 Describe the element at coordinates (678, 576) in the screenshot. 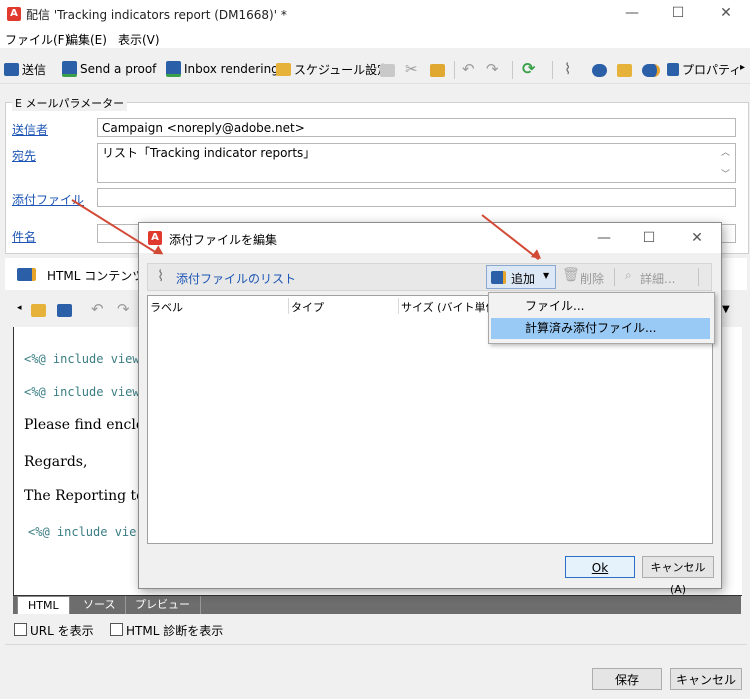

I see `dialog-cancel-button: キャンセル(A)` at that location.